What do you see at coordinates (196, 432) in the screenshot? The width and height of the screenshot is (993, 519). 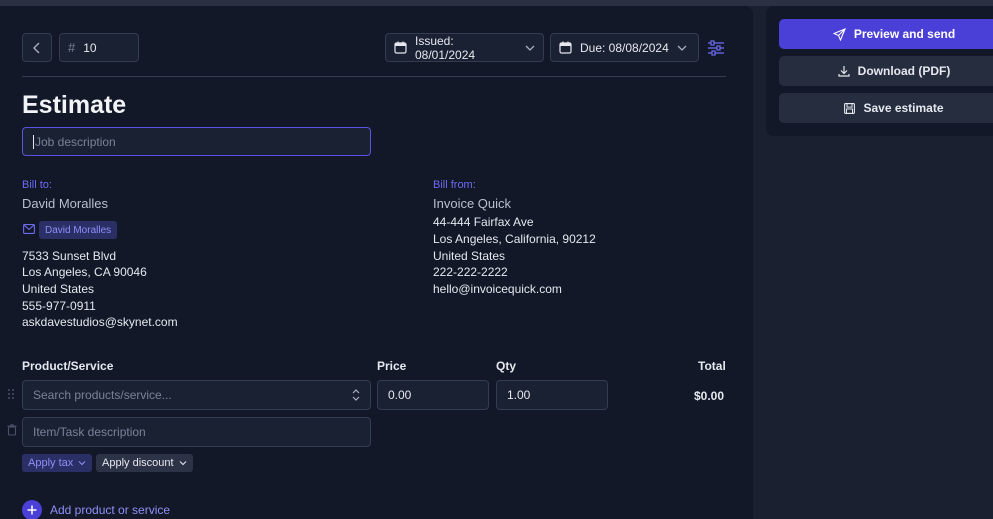 I see `item-description-input: Item/Task description` at bounding box center [196, 432].